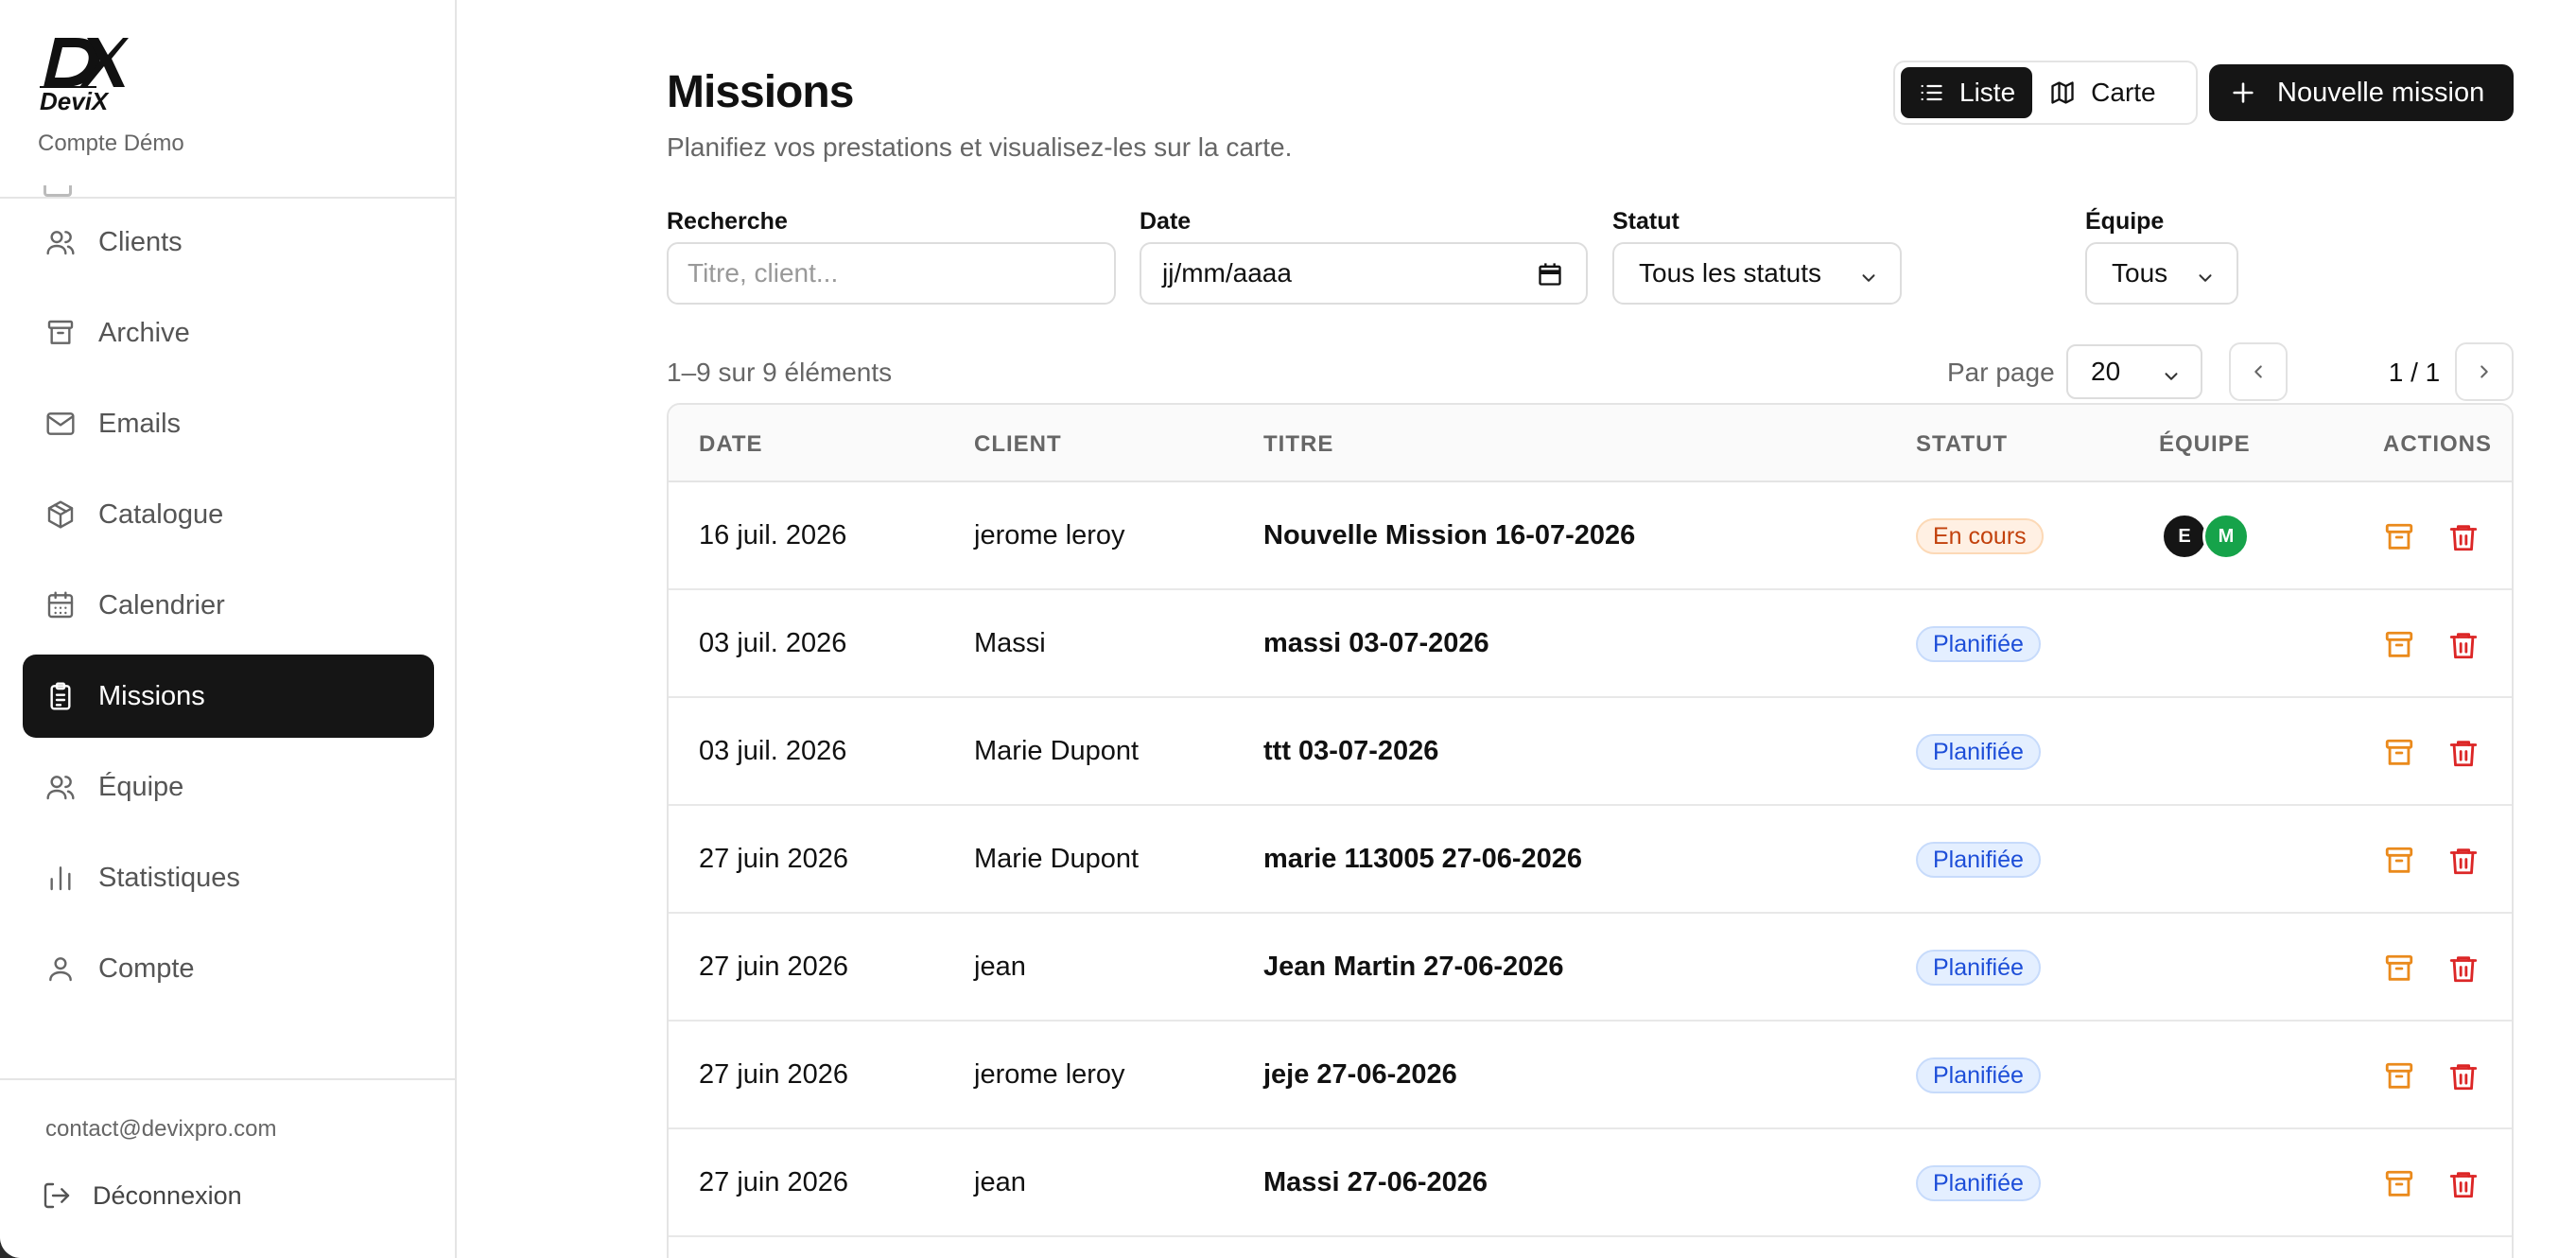  I want to click on sidebar-item-emails: Emails, so click(228, 423).